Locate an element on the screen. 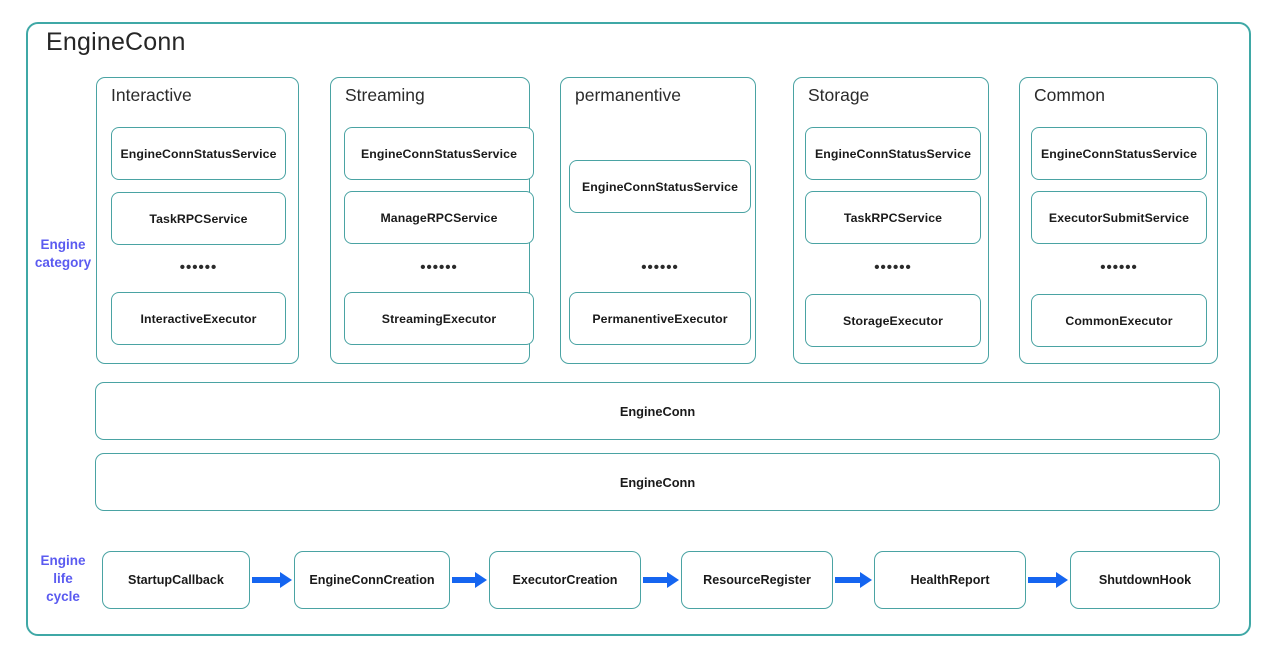  executor-box: StreamingExecutor is located at coordinates (439, 318).